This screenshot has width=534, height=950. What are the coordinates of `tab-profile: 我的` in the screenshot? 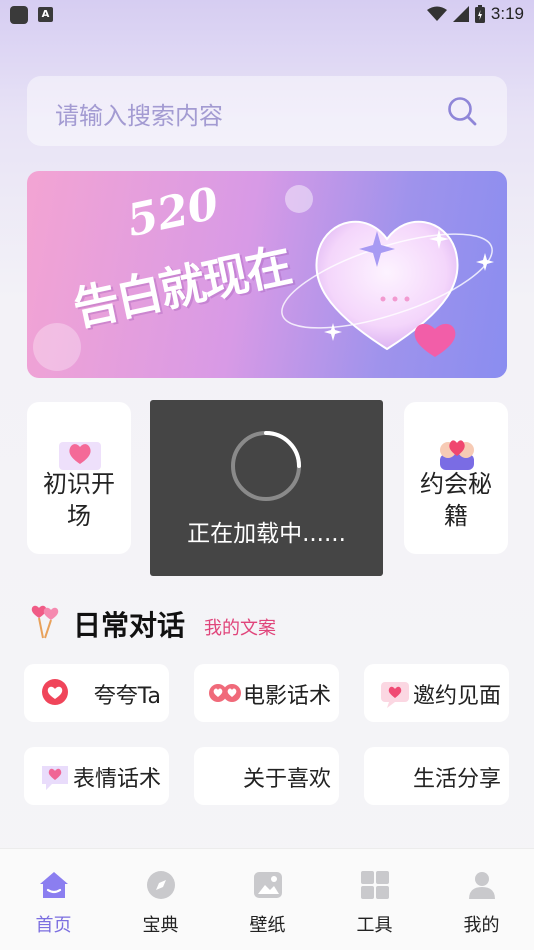 It's located at (481, 899).